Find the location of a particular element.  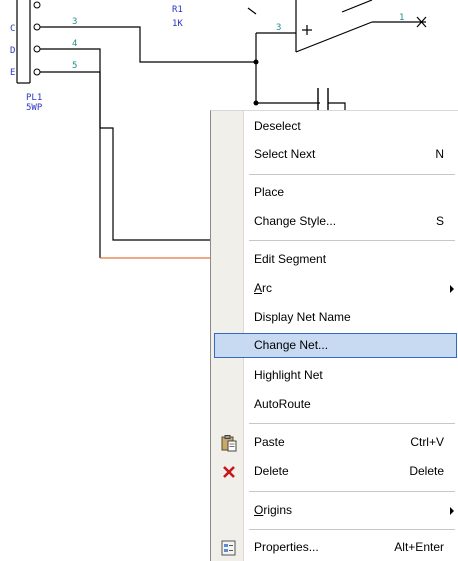

pin-number-3: 3 is located at coordinates (74, 22).